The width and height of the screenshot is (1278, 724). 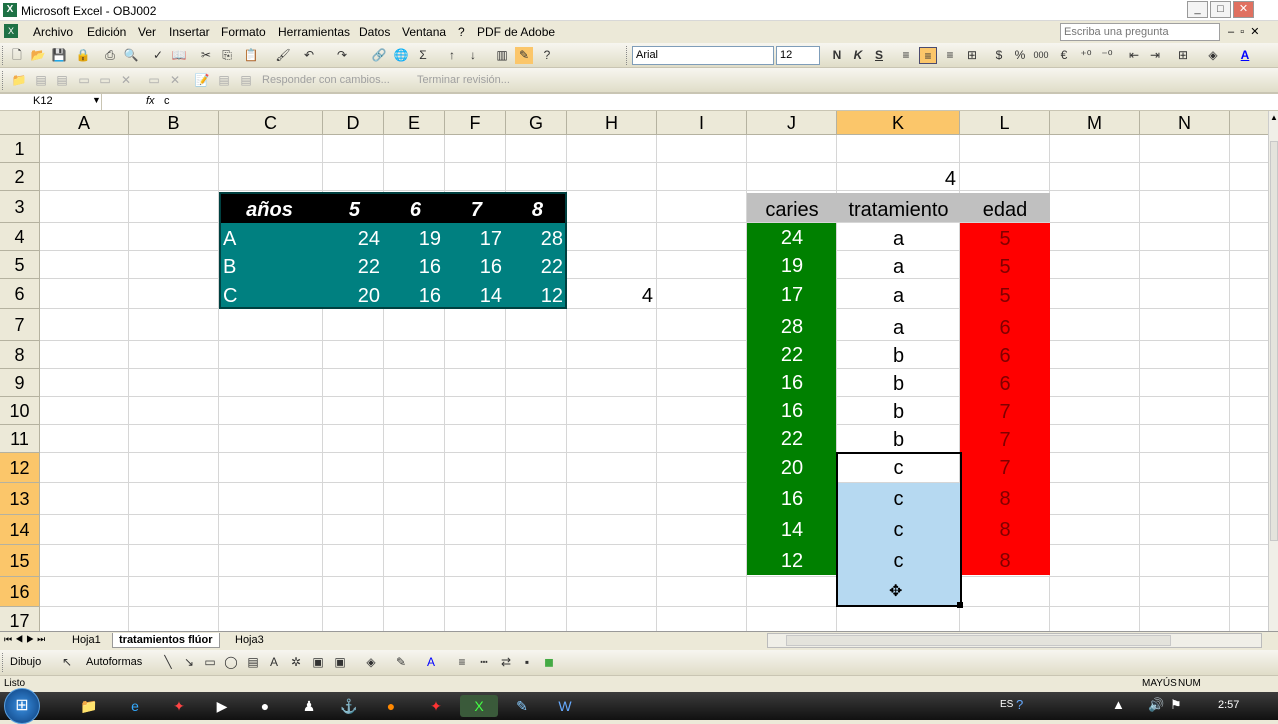 I want to click on folder-icon: 📁, so click(x=19, y=80).